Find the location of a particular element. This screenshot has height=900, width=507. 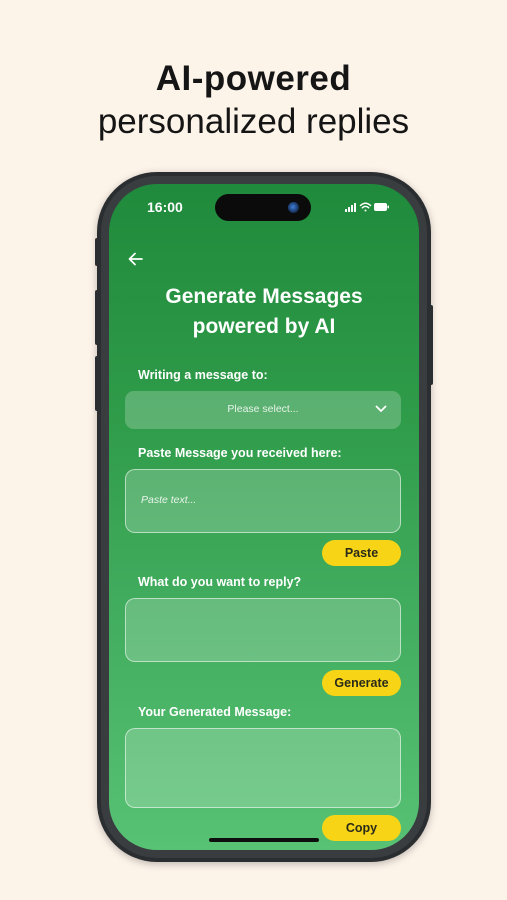

page-title-line-2: powered by AI is located at coordinates (264, 326).